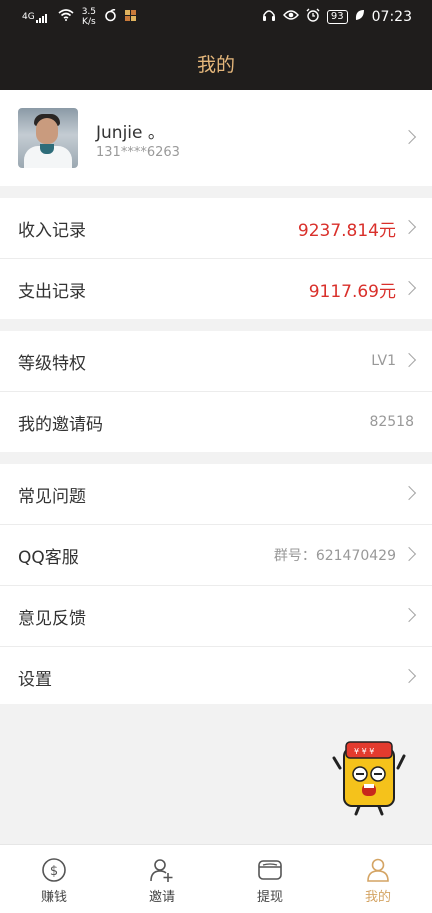 The width and height of the screenshot is (432, 913). What do you see at coordinates (216, 555) in the screenshot?
I see `qq-service-row: QQ客服 群号：621470429` at bounding box center [216, 555].